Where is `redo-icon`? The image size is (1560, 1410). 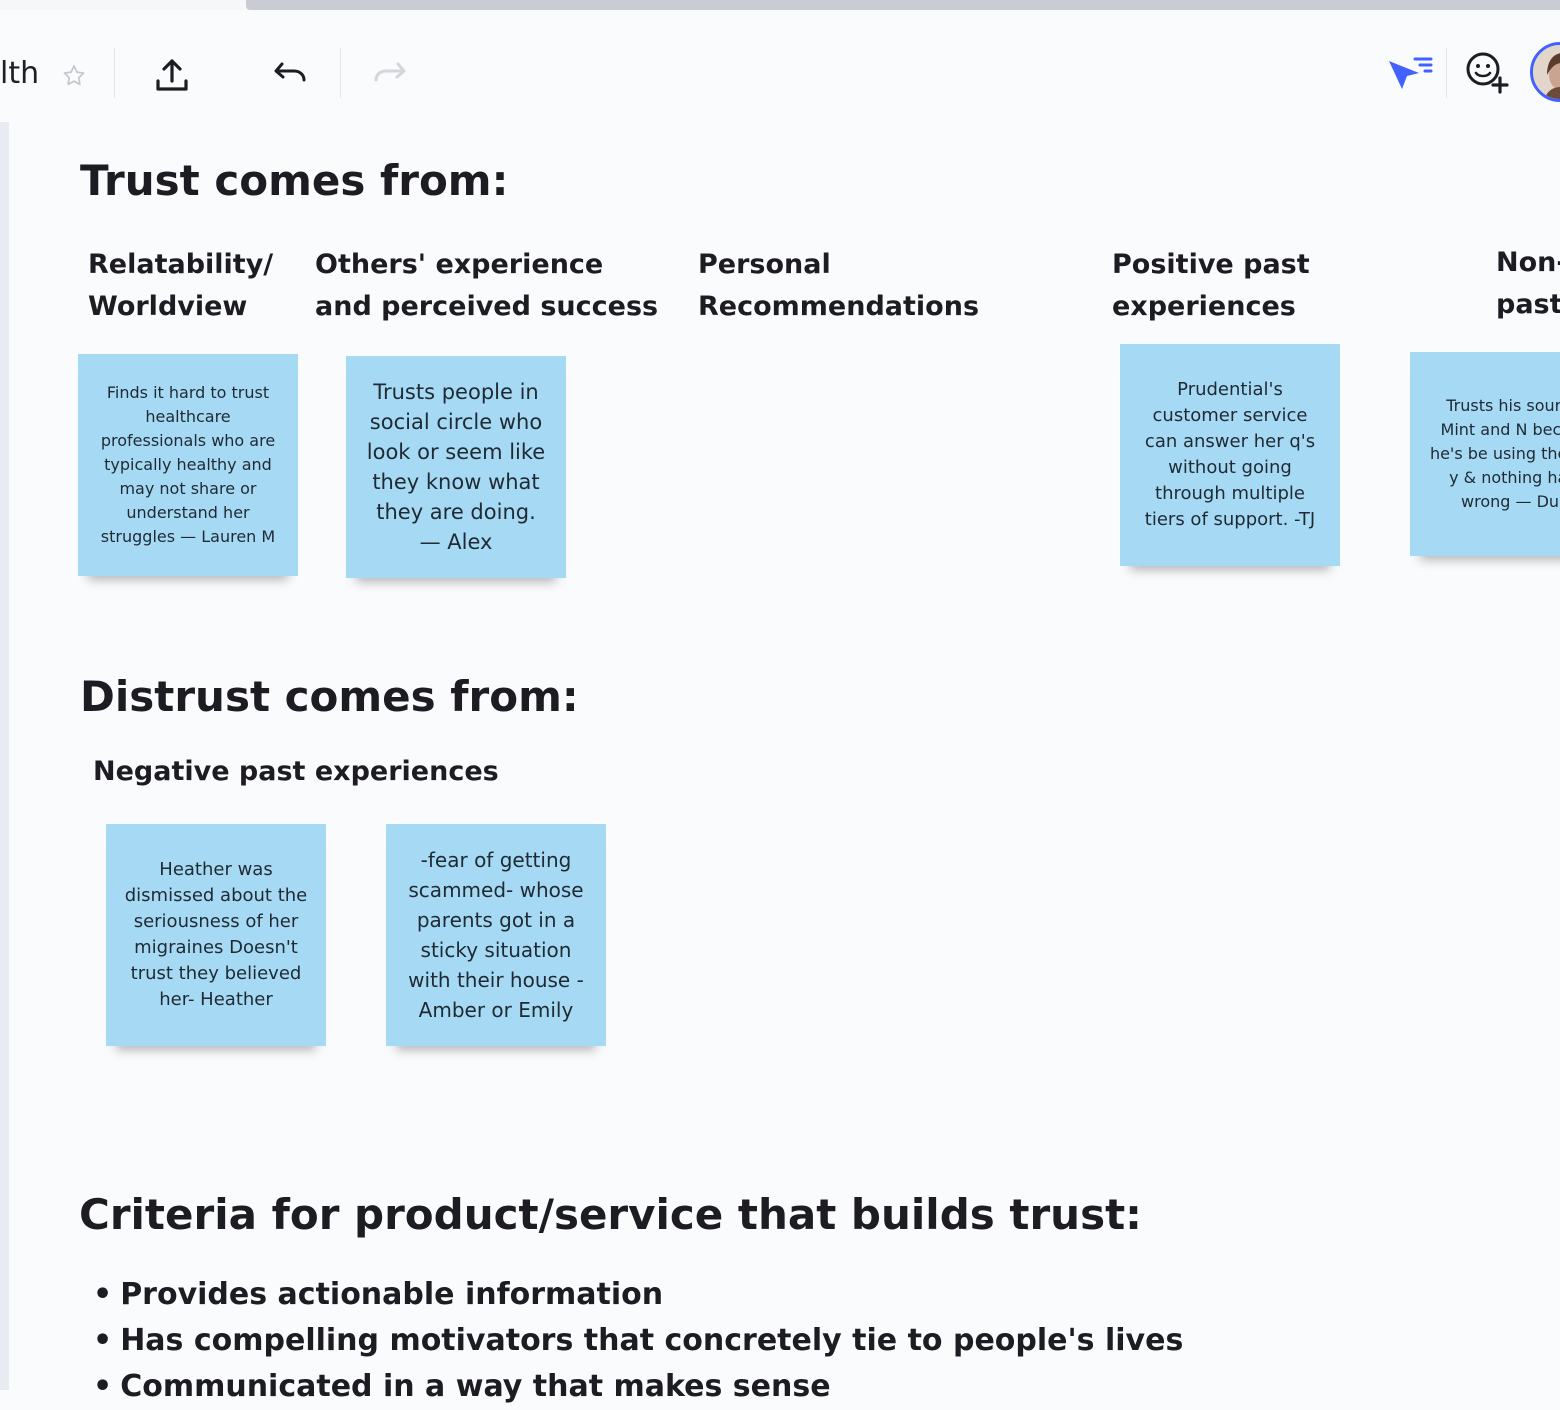
redo-icon is located at coordinates (389, 75).